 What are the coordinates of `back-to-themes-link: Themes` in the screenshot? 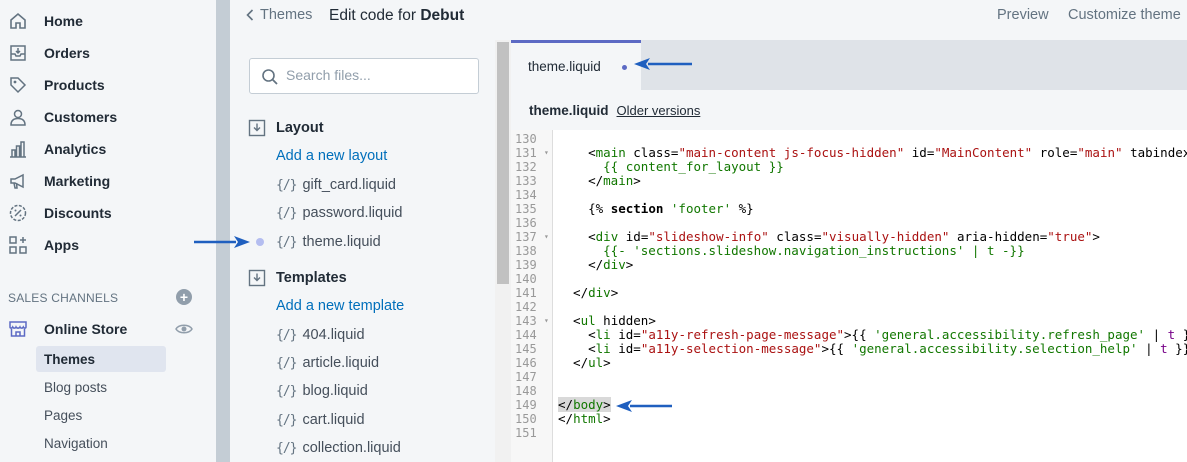 It's located at (279, 15).